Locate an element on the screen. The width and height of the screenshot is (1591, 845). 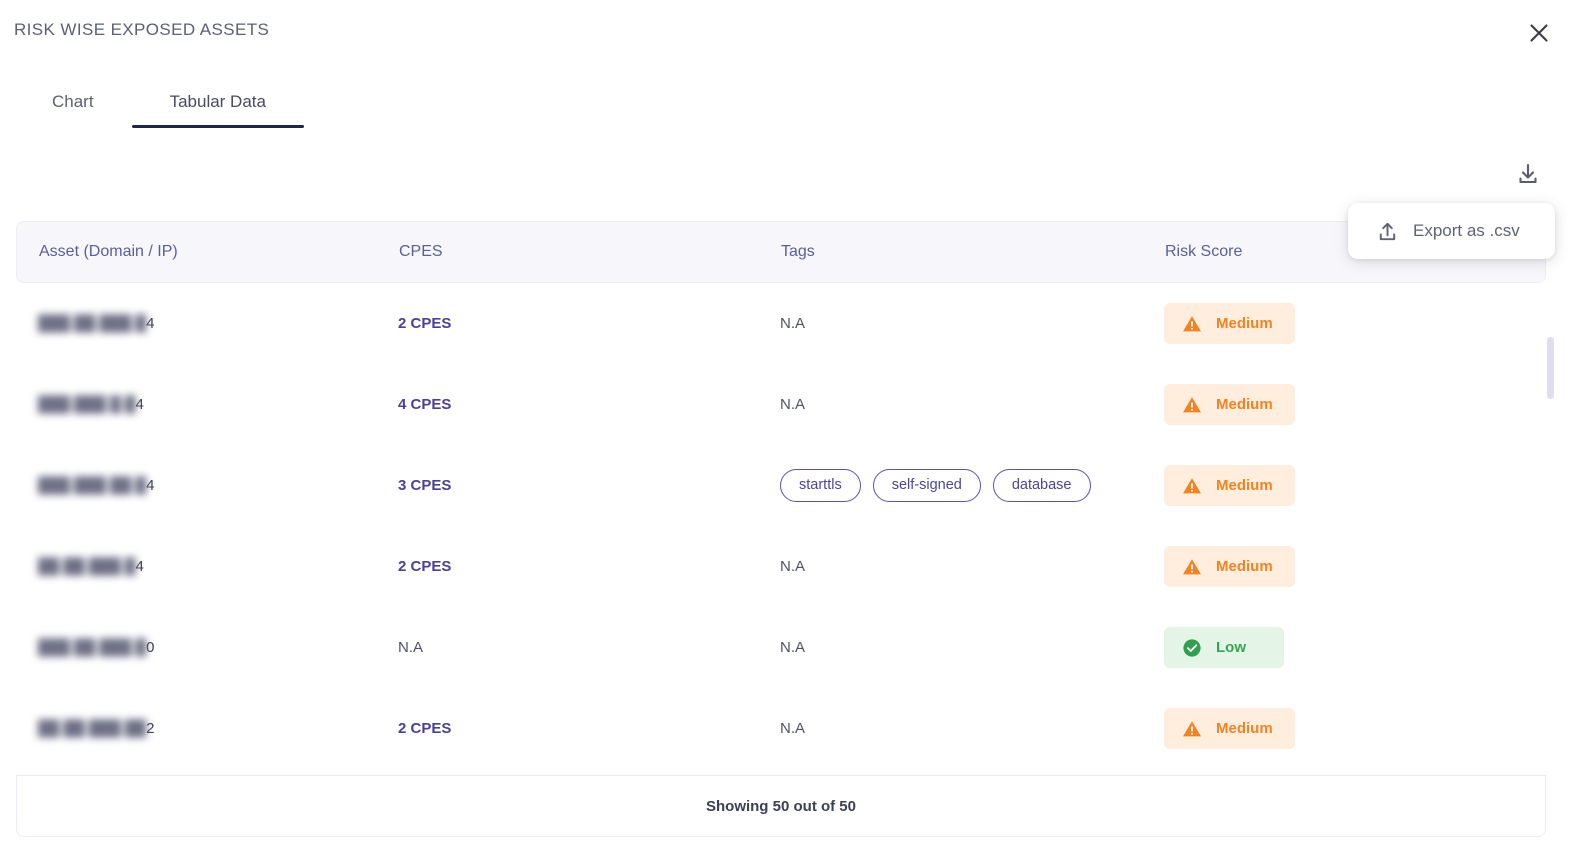
cell-asset: ███.███.██.█ 4 is located at coordinates (207, 485).